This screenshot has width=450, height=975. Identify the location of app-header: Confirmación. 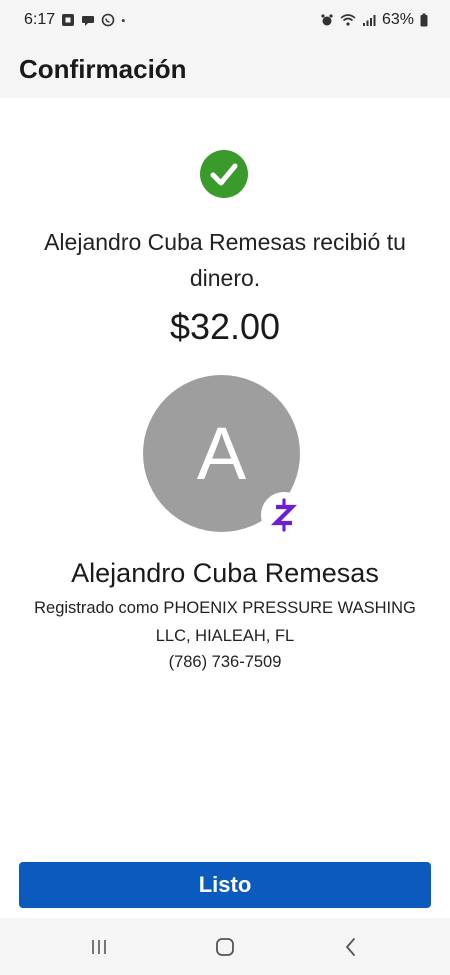
(225, 69).